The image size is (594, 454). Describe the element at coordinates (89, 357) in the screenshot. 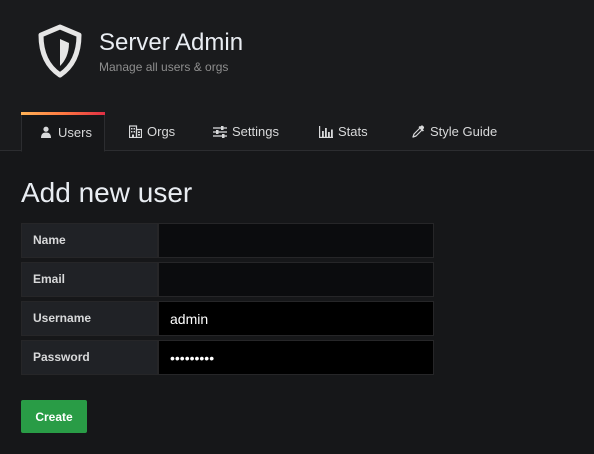

I see `password-label: Password` at that location.